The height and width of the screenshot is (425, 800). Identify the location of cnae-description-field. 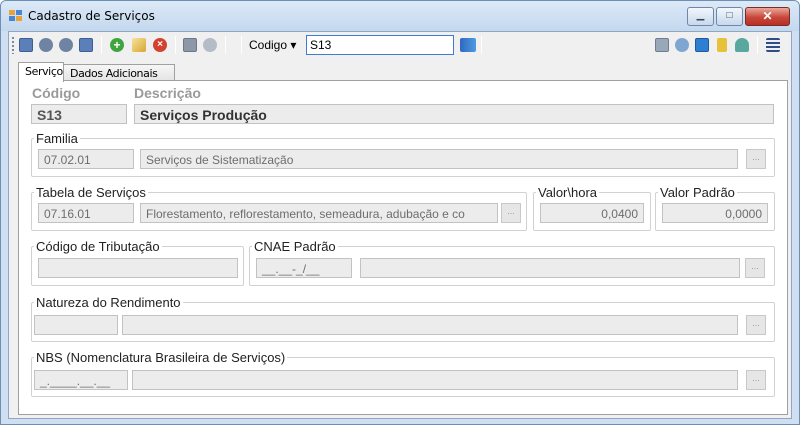
(550, 268).